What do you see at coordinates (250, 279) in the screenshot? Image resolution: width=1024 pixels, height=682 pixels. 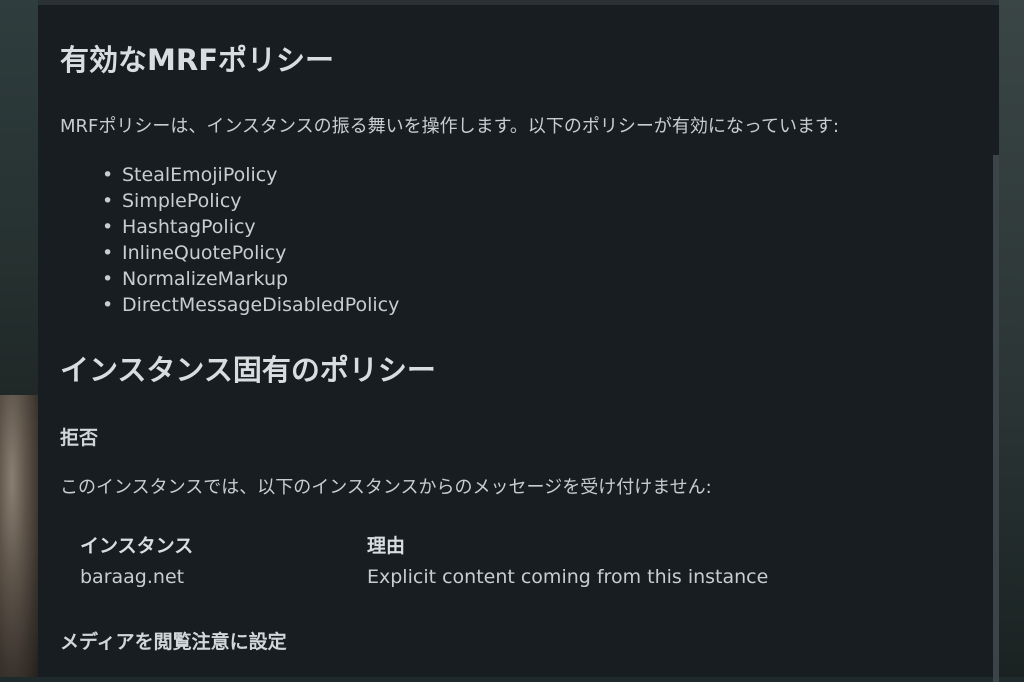 I see `policy-item: NormalizeMarkup` at bounding box center [250, 279].